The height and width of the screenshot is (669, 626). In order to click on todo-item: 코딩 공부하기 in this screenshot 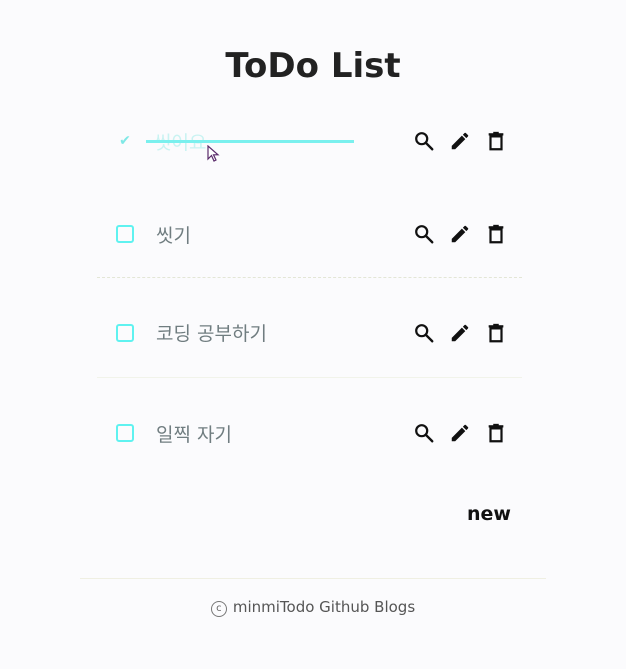, I will do `click(309, 333)`.